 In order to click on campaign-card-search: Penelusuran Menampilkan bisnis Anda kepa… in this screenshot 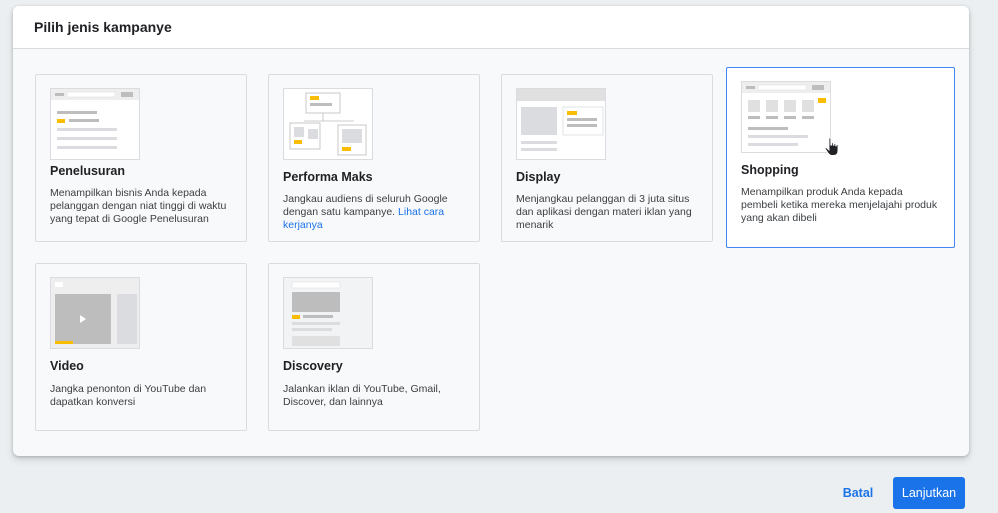, I will do `click(141, 158)`.